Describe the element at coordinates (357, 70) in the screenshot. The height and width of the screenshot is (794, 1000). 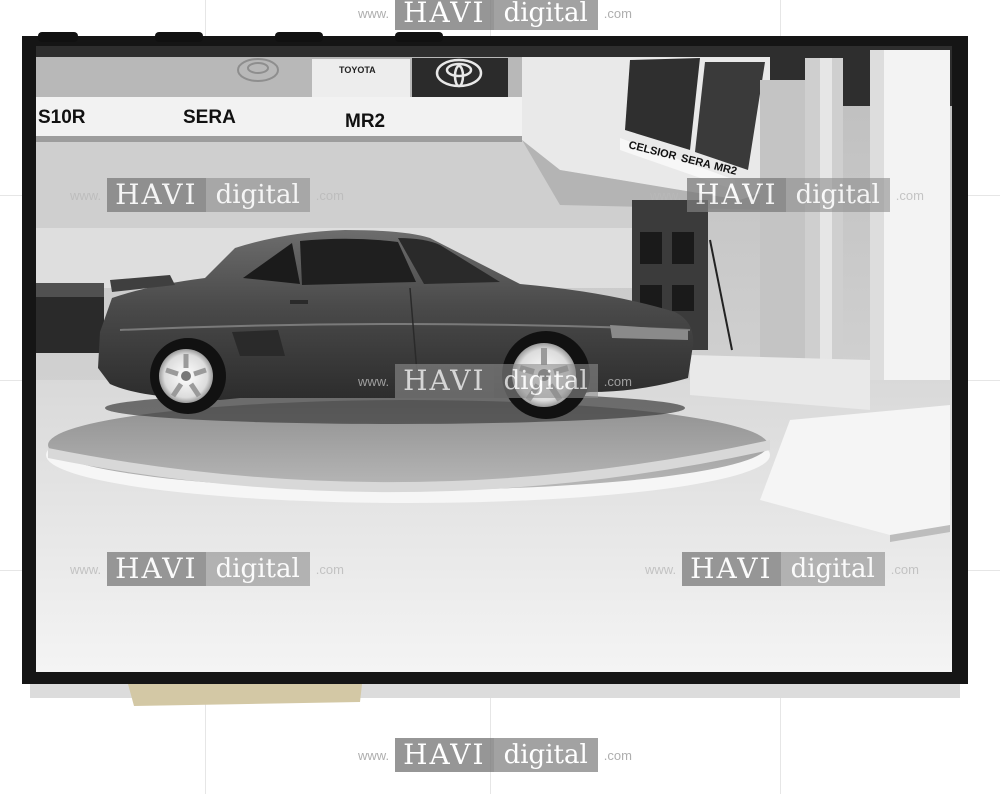
I see `sign-text-toyota: TOYOTA` at that location.